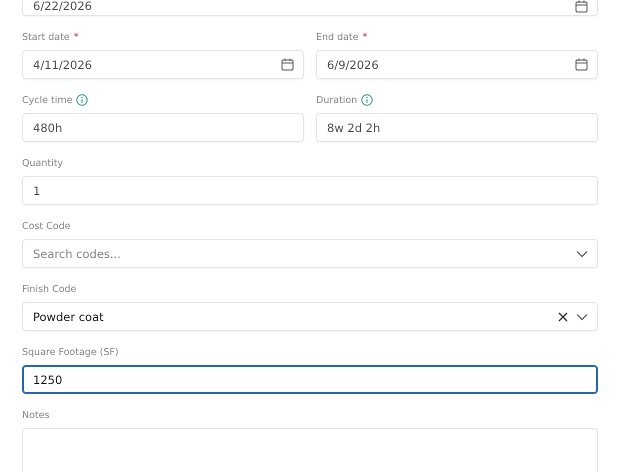 This screenshot has width=620, height=472. I want to click on date-field: 6/22/2026, so click(310, 8).